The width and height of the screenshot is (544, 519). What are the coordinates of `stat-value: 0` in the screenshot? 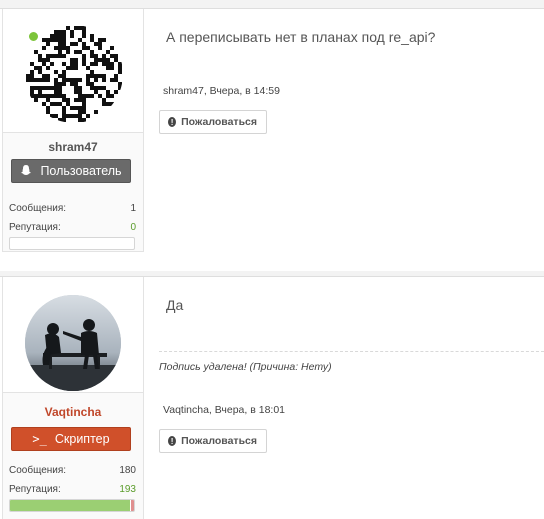 It's located at (133, 227).